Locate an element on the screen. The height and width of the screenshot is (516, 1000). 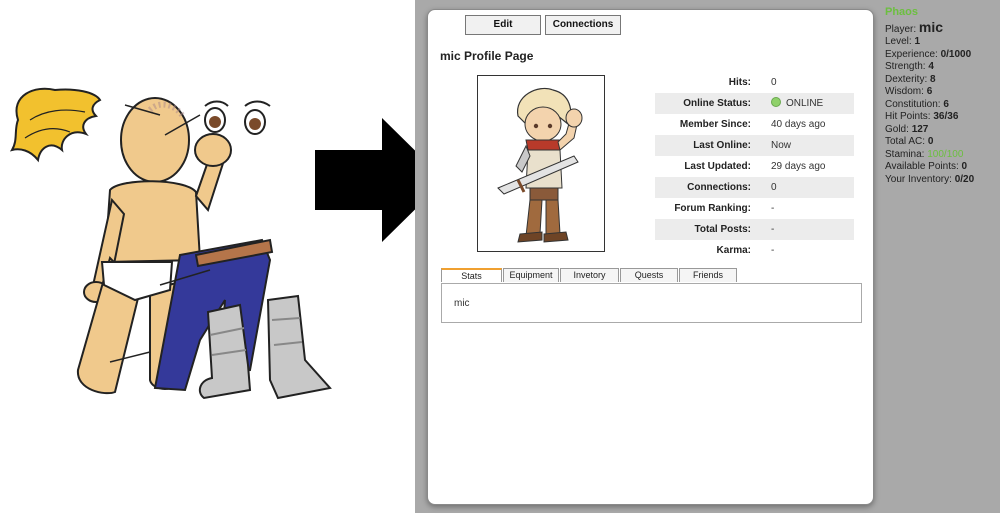
stat-value: 8 is located at coordinates (933, 79).